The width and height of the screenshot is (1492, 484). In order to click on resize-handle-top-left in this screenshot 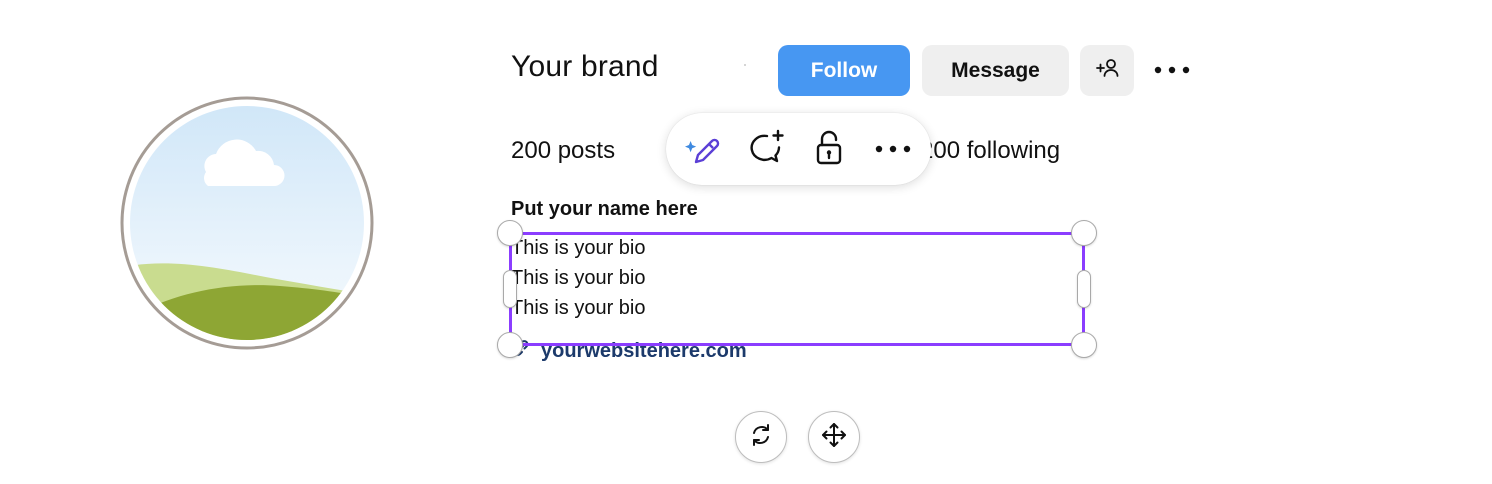, I will do `click(510, 233)`.